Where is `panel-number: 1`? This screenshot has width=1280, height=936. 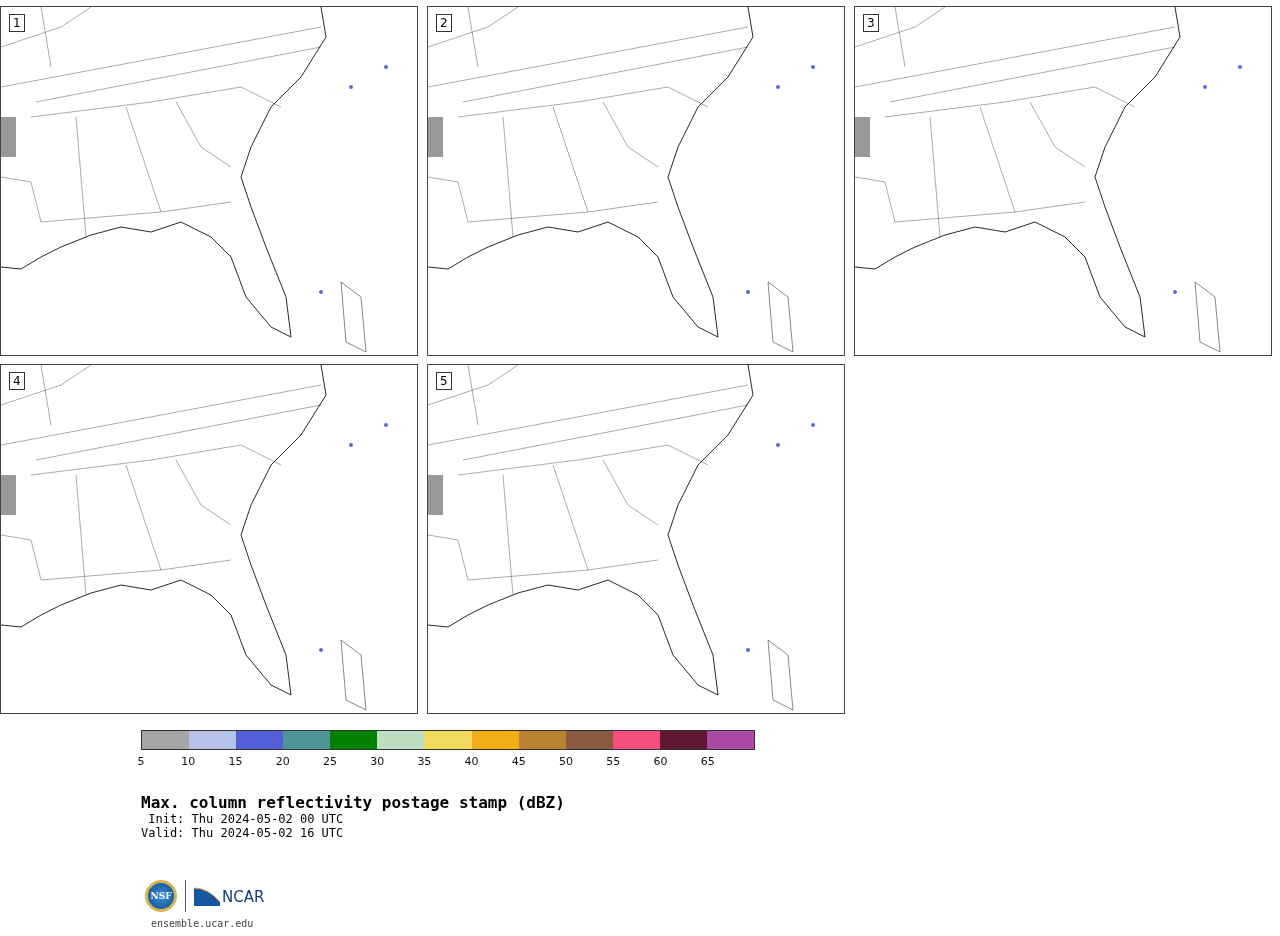
panel-number: 1 is located at coordinates (17, 23).